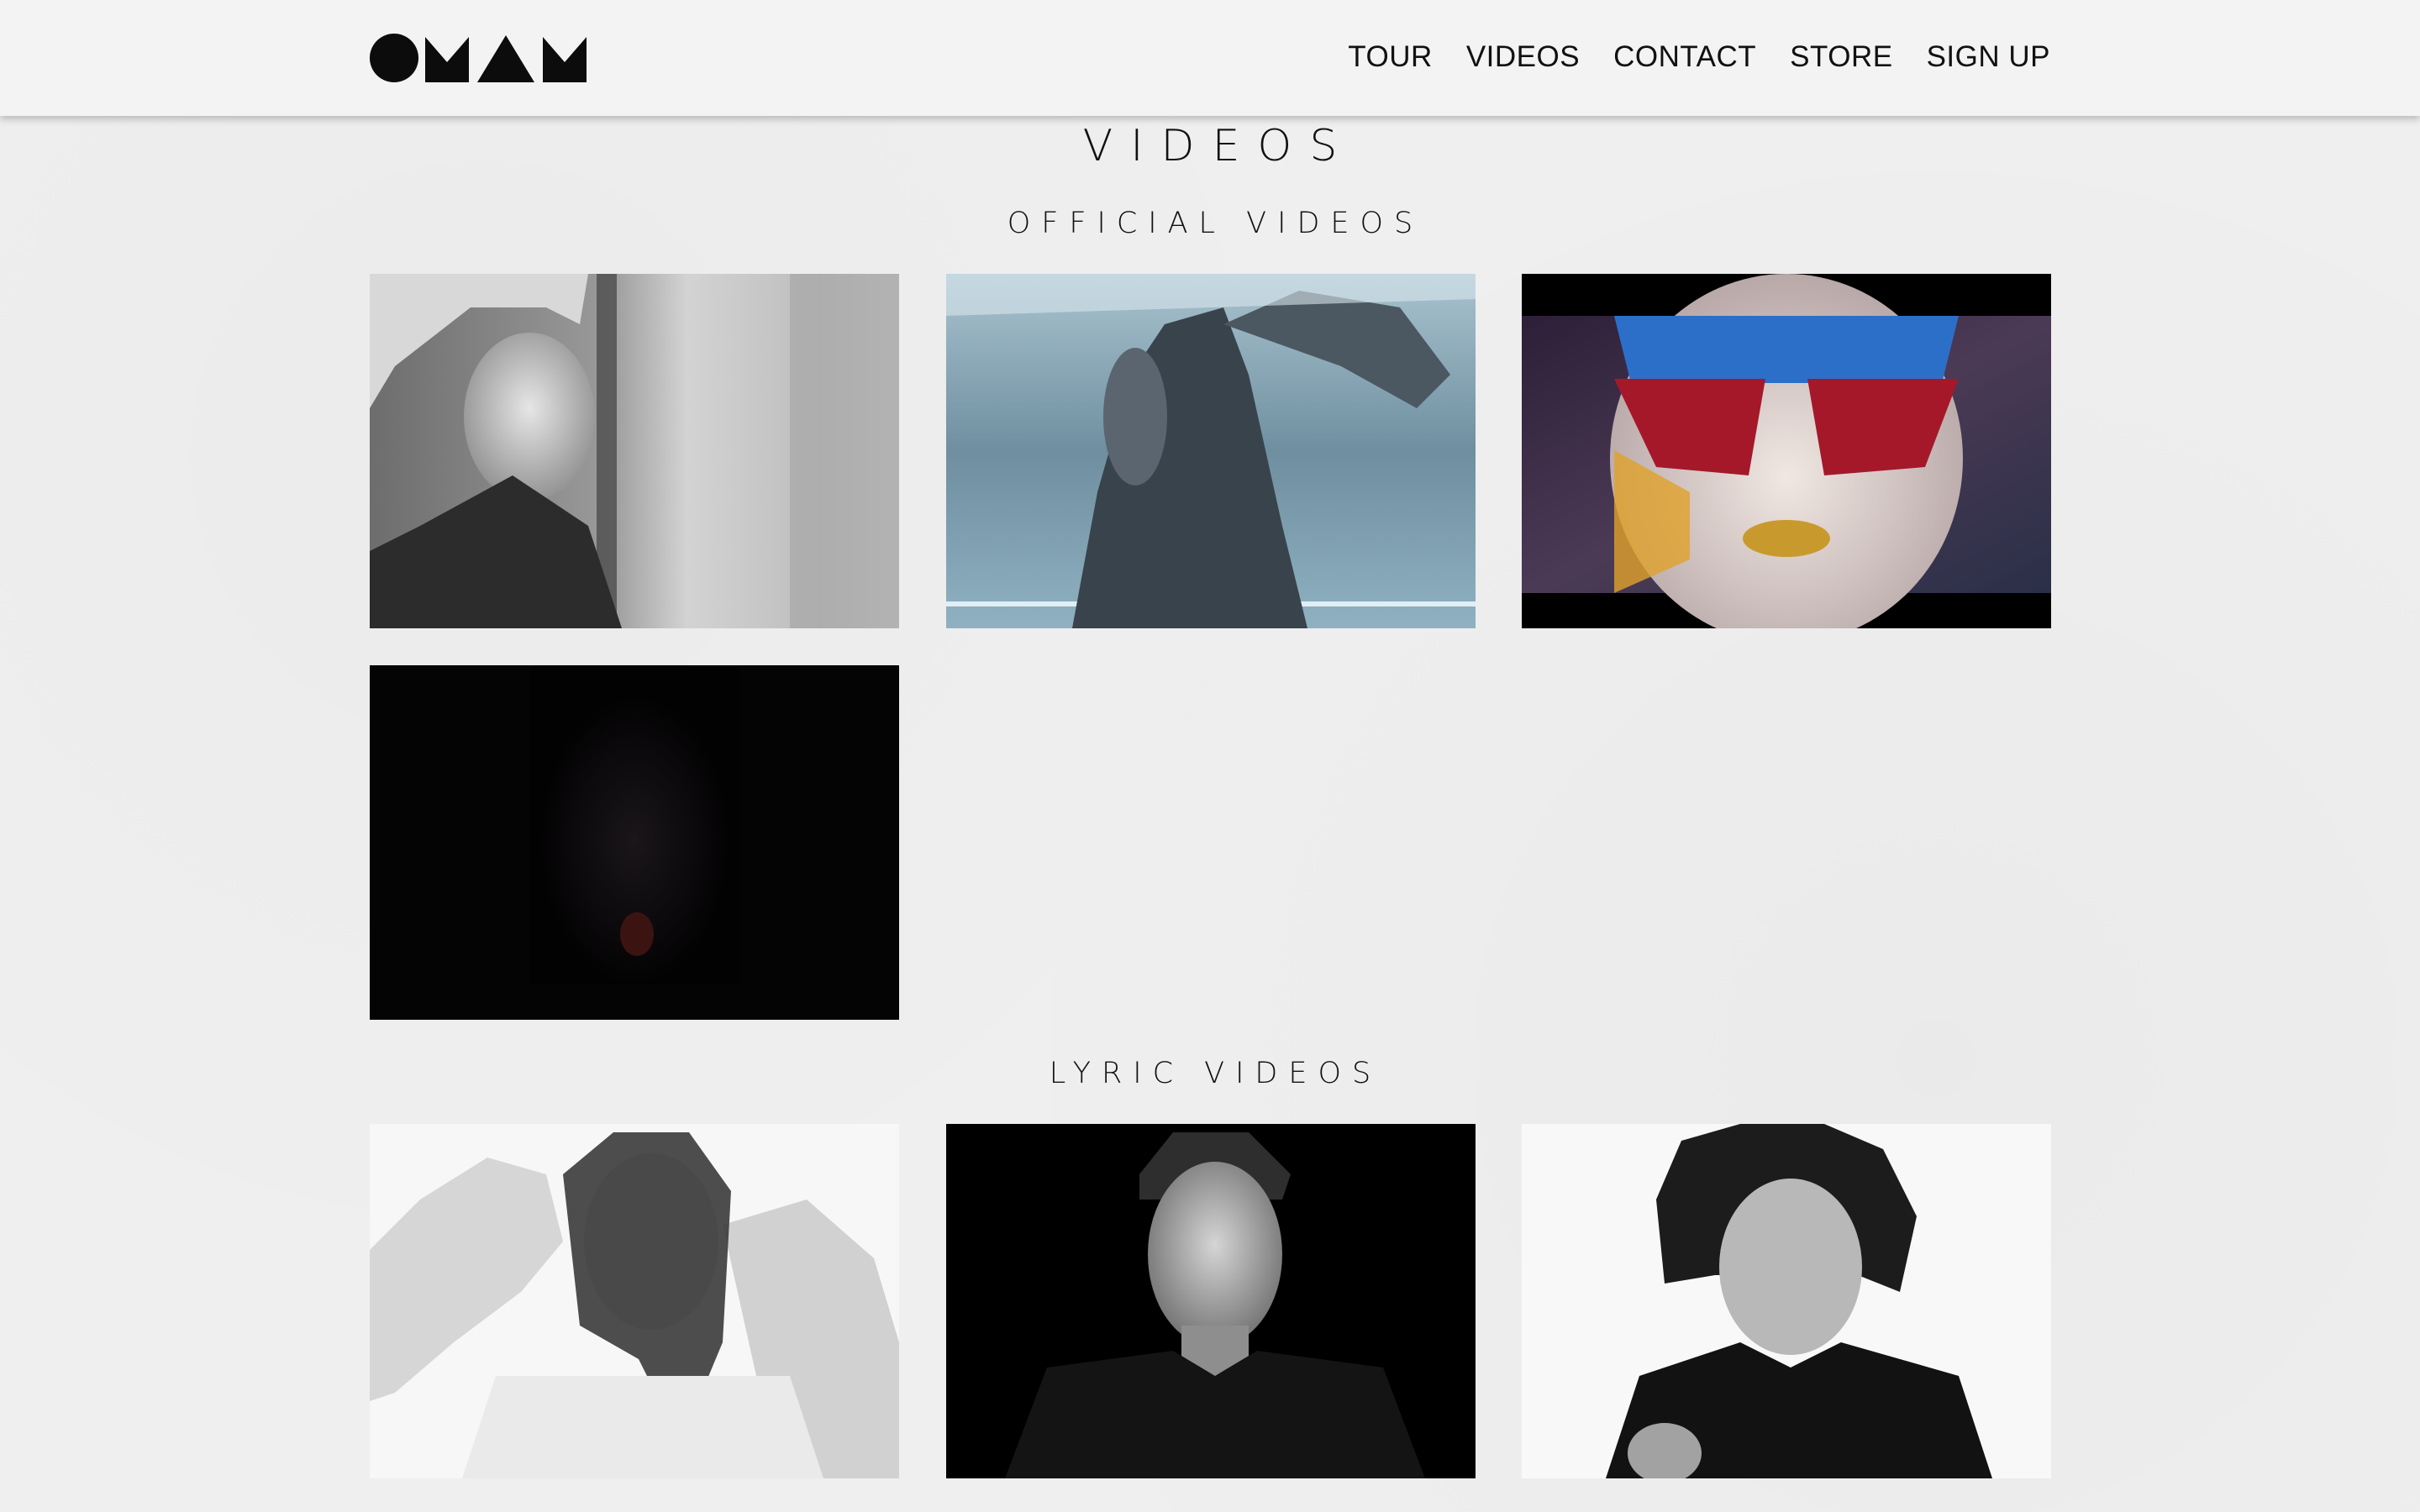 The image size is (2420, 1512). Describe the element at coordinates (486, 58) in the screenshot. I see `omam-logo` at that location.